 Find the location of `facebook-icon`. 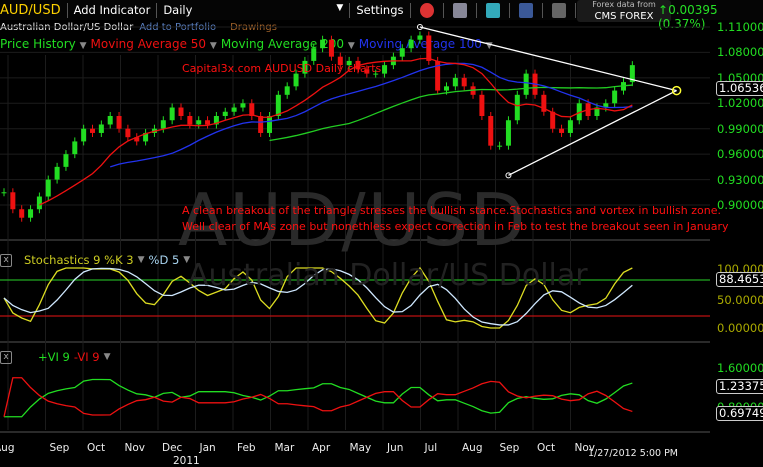

facebook-icon is located at coordinates (525, 10).